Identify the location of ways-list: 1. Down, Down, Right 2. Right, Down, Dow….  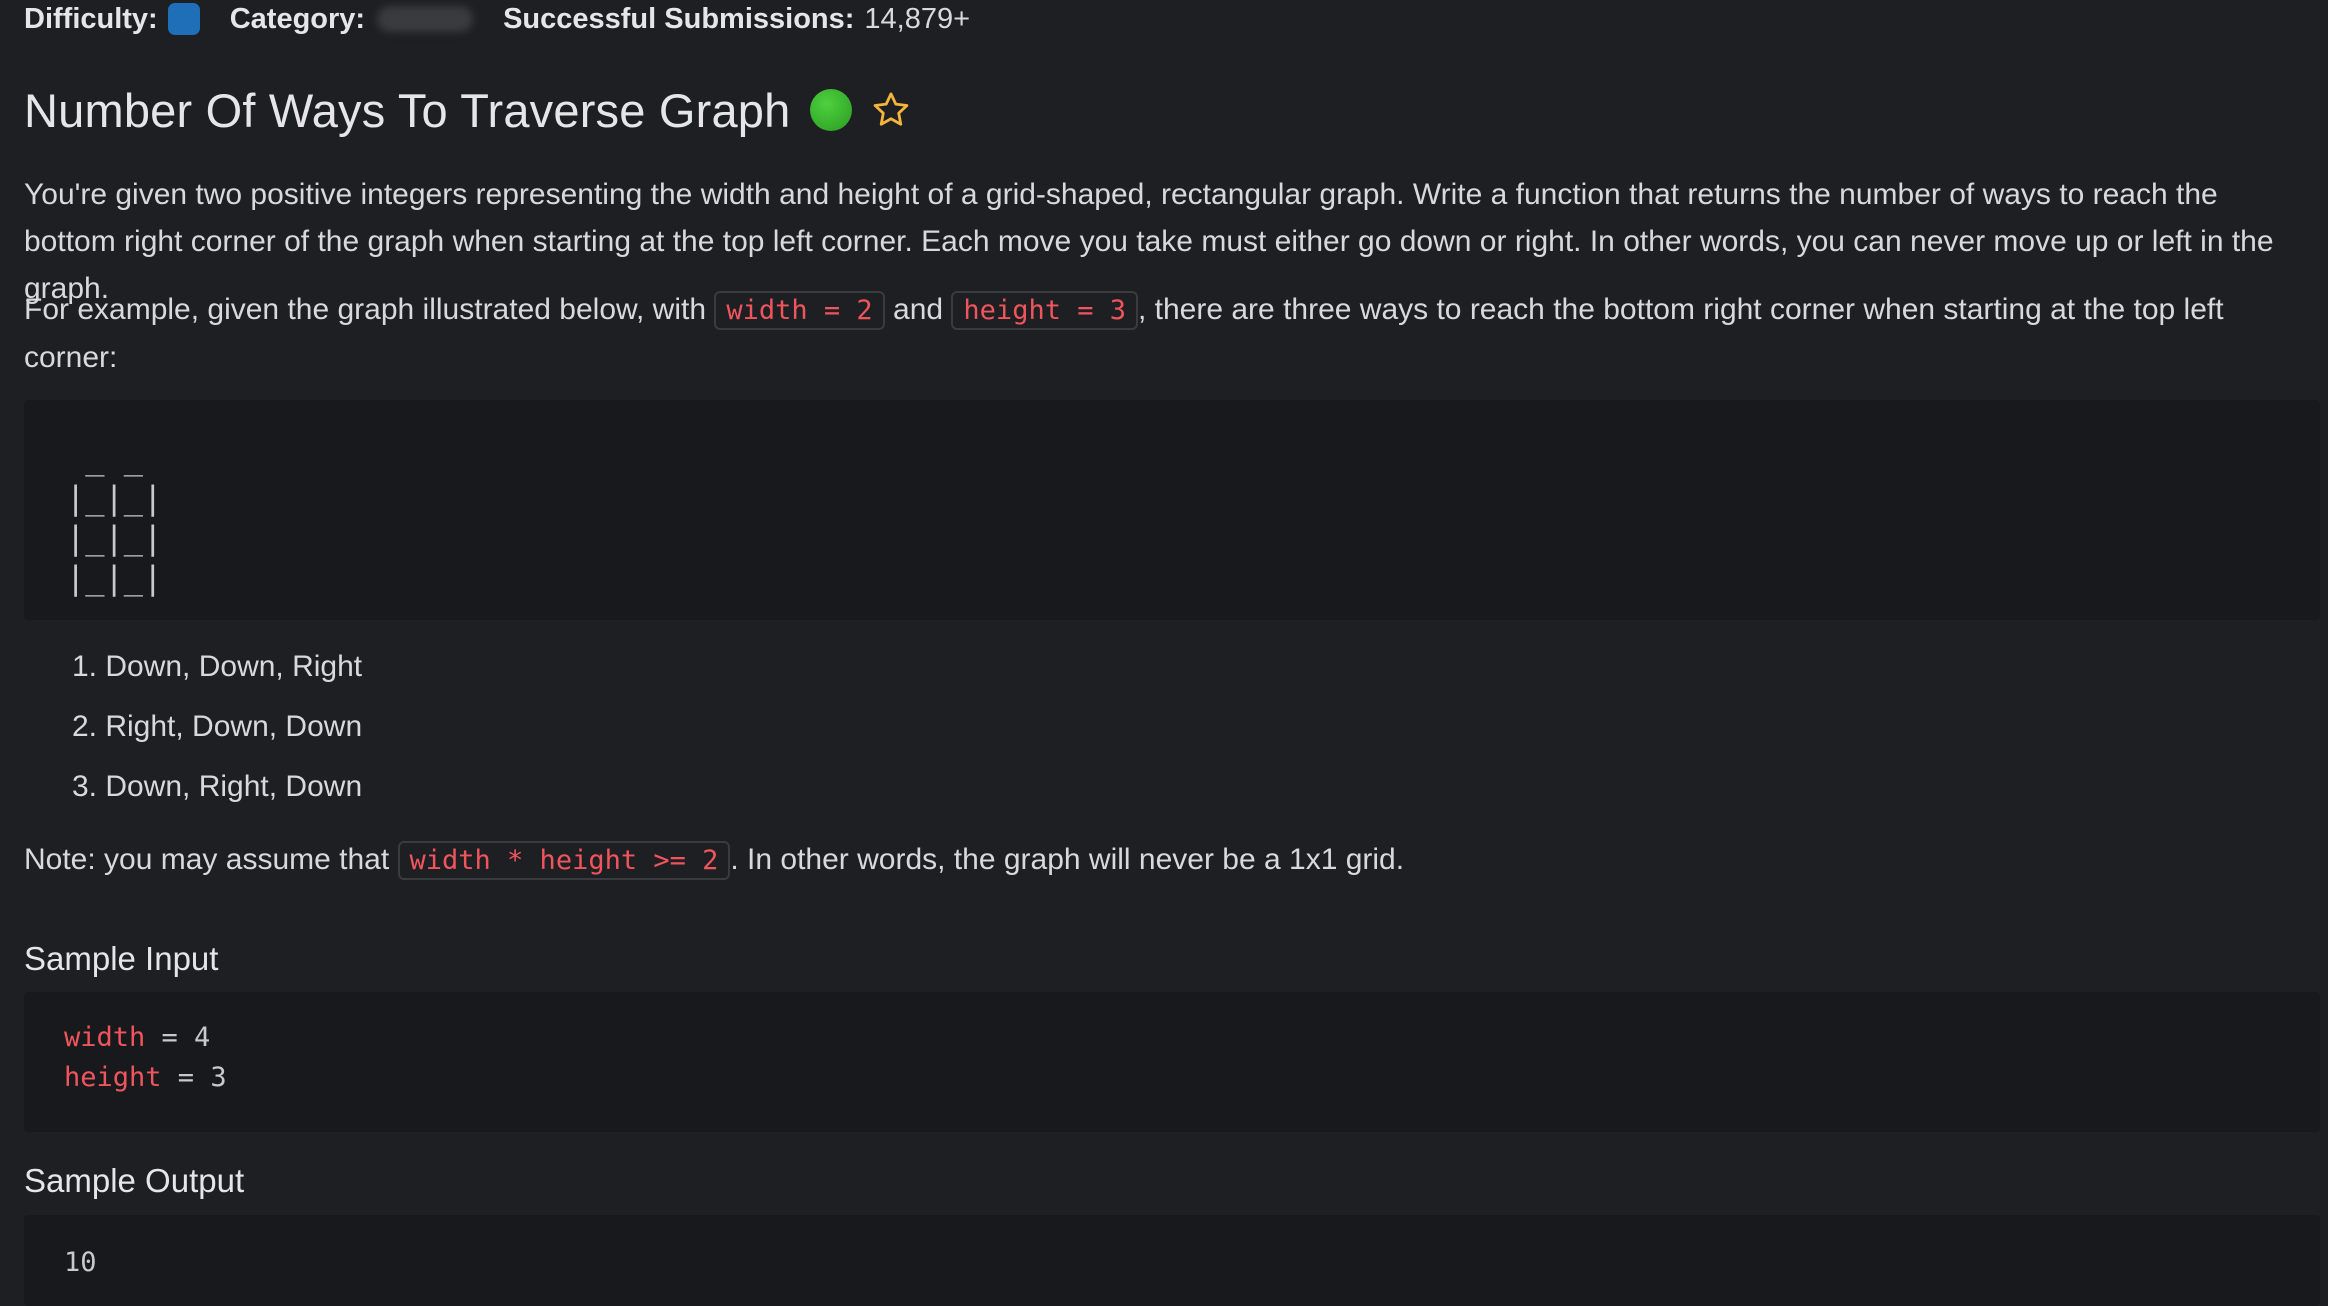
(217, 737).